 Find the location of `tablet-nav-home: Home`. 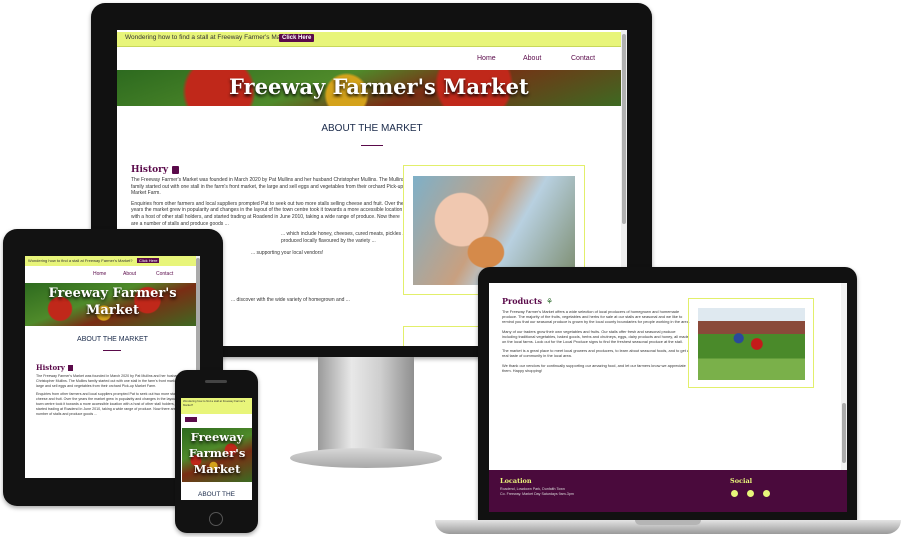

tablet-nav-home: Home is located at coordinates (99, 274).